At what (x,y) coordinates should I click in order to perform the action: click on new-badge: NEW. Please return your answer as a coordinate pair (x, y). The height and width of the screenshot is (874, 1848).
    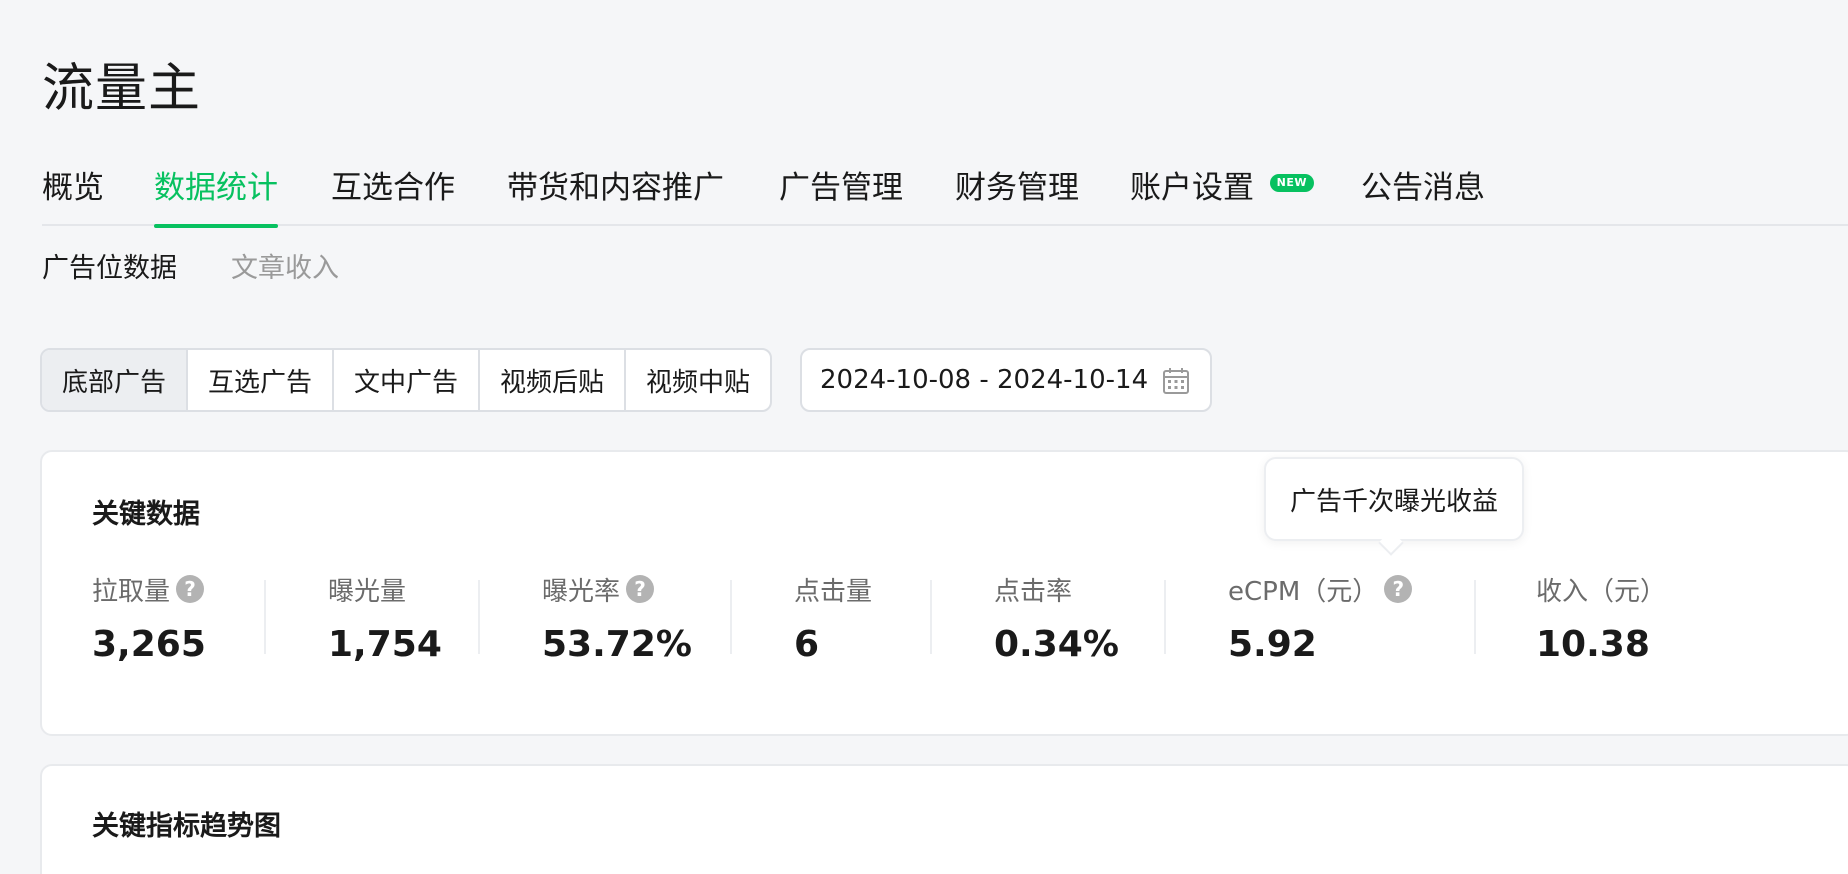
    Looking at the image, I should click on (1291, 183).